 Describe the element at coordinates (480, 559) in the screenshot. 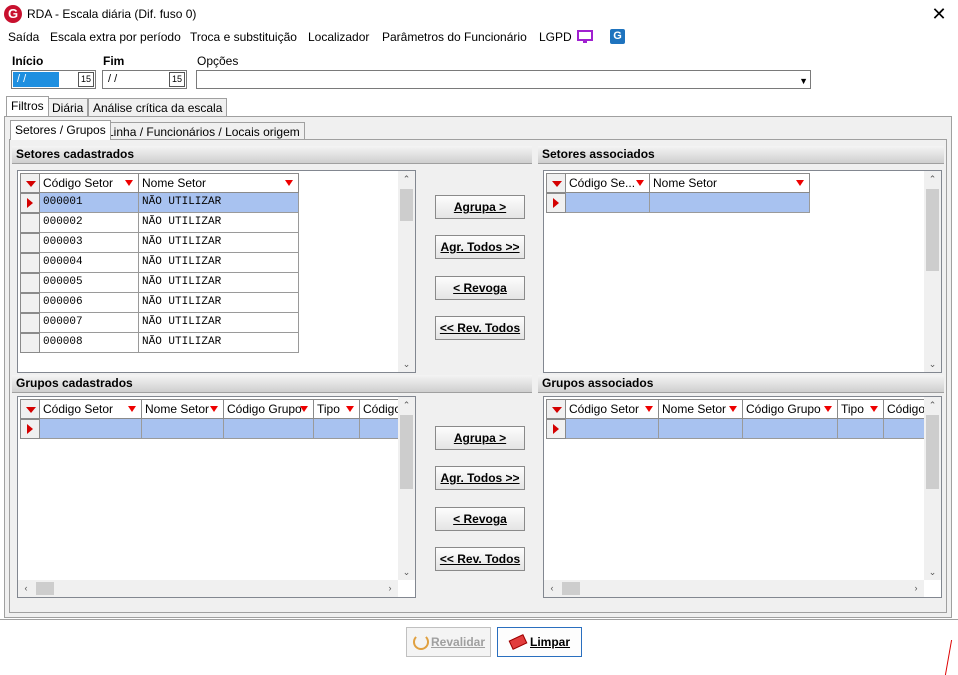

I see `revogar-todos-grupos-button: << Rev. Todos` at that location.